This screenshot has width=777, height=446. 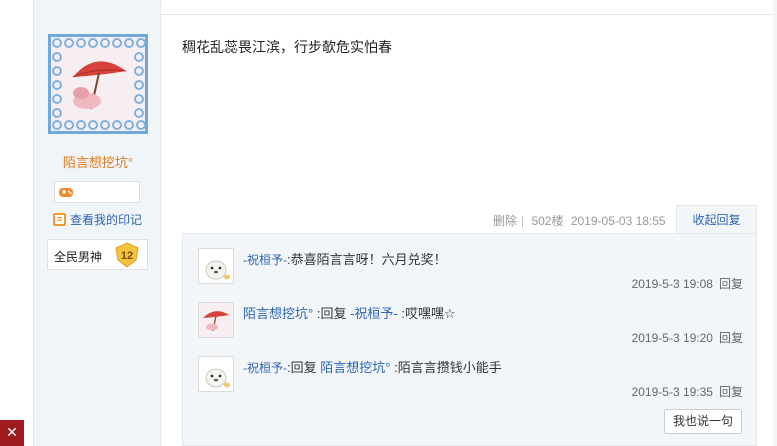 I want to click on gamepad-icon, so click(x=66, y=192).